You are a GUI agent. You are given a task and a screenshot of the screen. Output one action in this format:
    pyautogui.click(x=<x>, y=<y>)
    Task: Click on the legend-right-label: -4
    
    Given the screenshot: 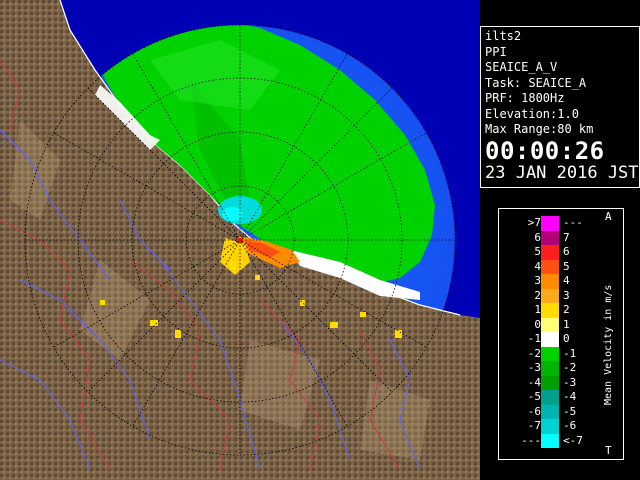 What is the action you would take?
    pyautogui.click(x=570, y=396)
    